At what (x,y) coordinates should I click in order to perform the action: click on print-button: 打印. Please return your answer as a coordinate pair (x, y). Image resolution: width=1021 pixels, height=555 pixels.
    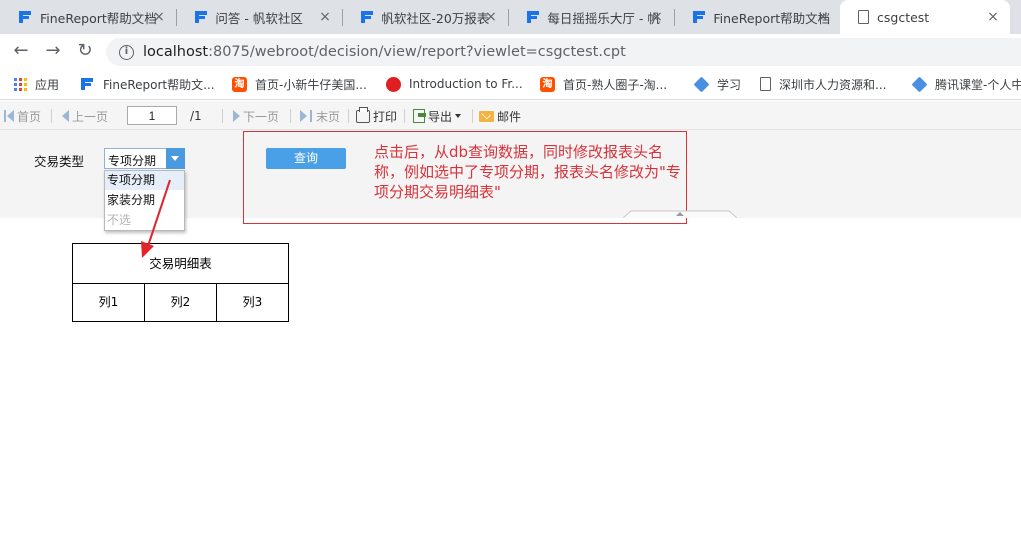
    Looking at the image, I should click on (377, 115).